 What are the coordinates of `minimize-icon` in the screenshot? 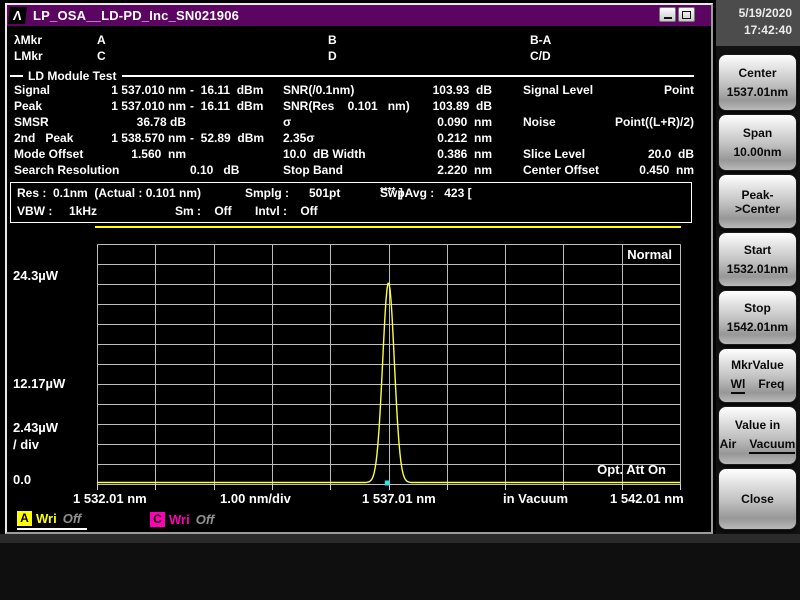 It's located at (667, 18).